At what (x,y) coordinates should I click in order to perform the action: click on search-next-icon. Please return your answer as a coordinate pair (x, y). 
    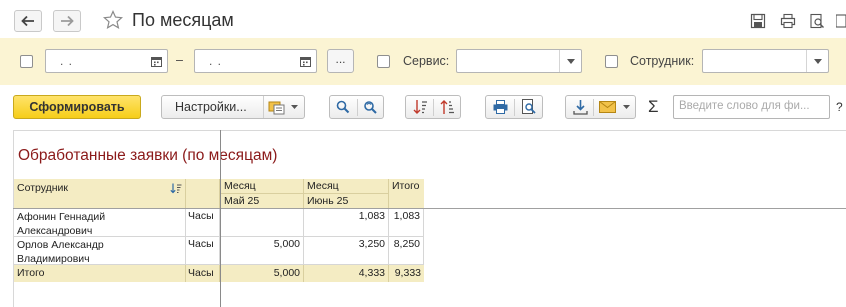
    Looking at the image, I should click on (370, 107).